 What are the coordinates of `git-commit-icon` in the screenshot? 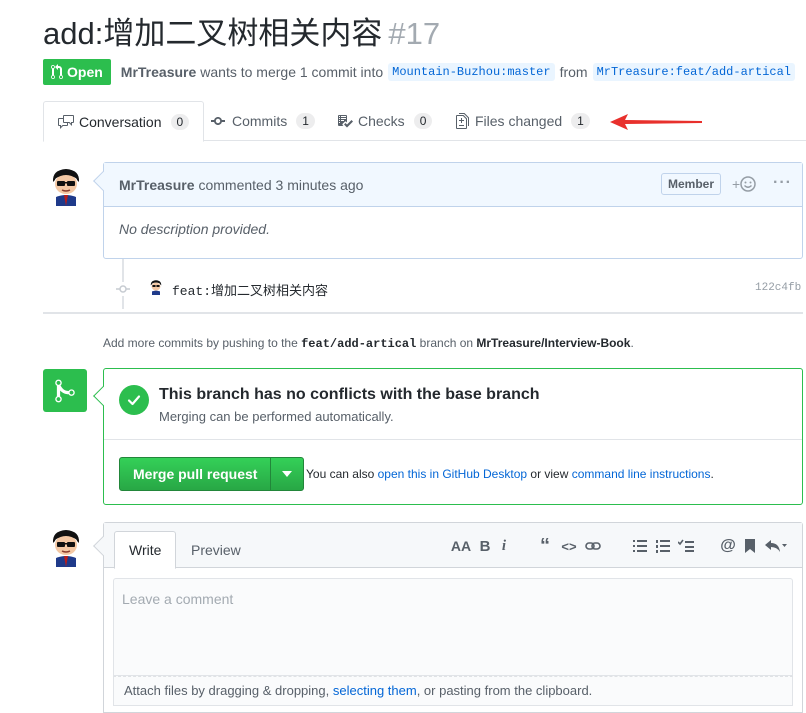 It's located at (218, 121).